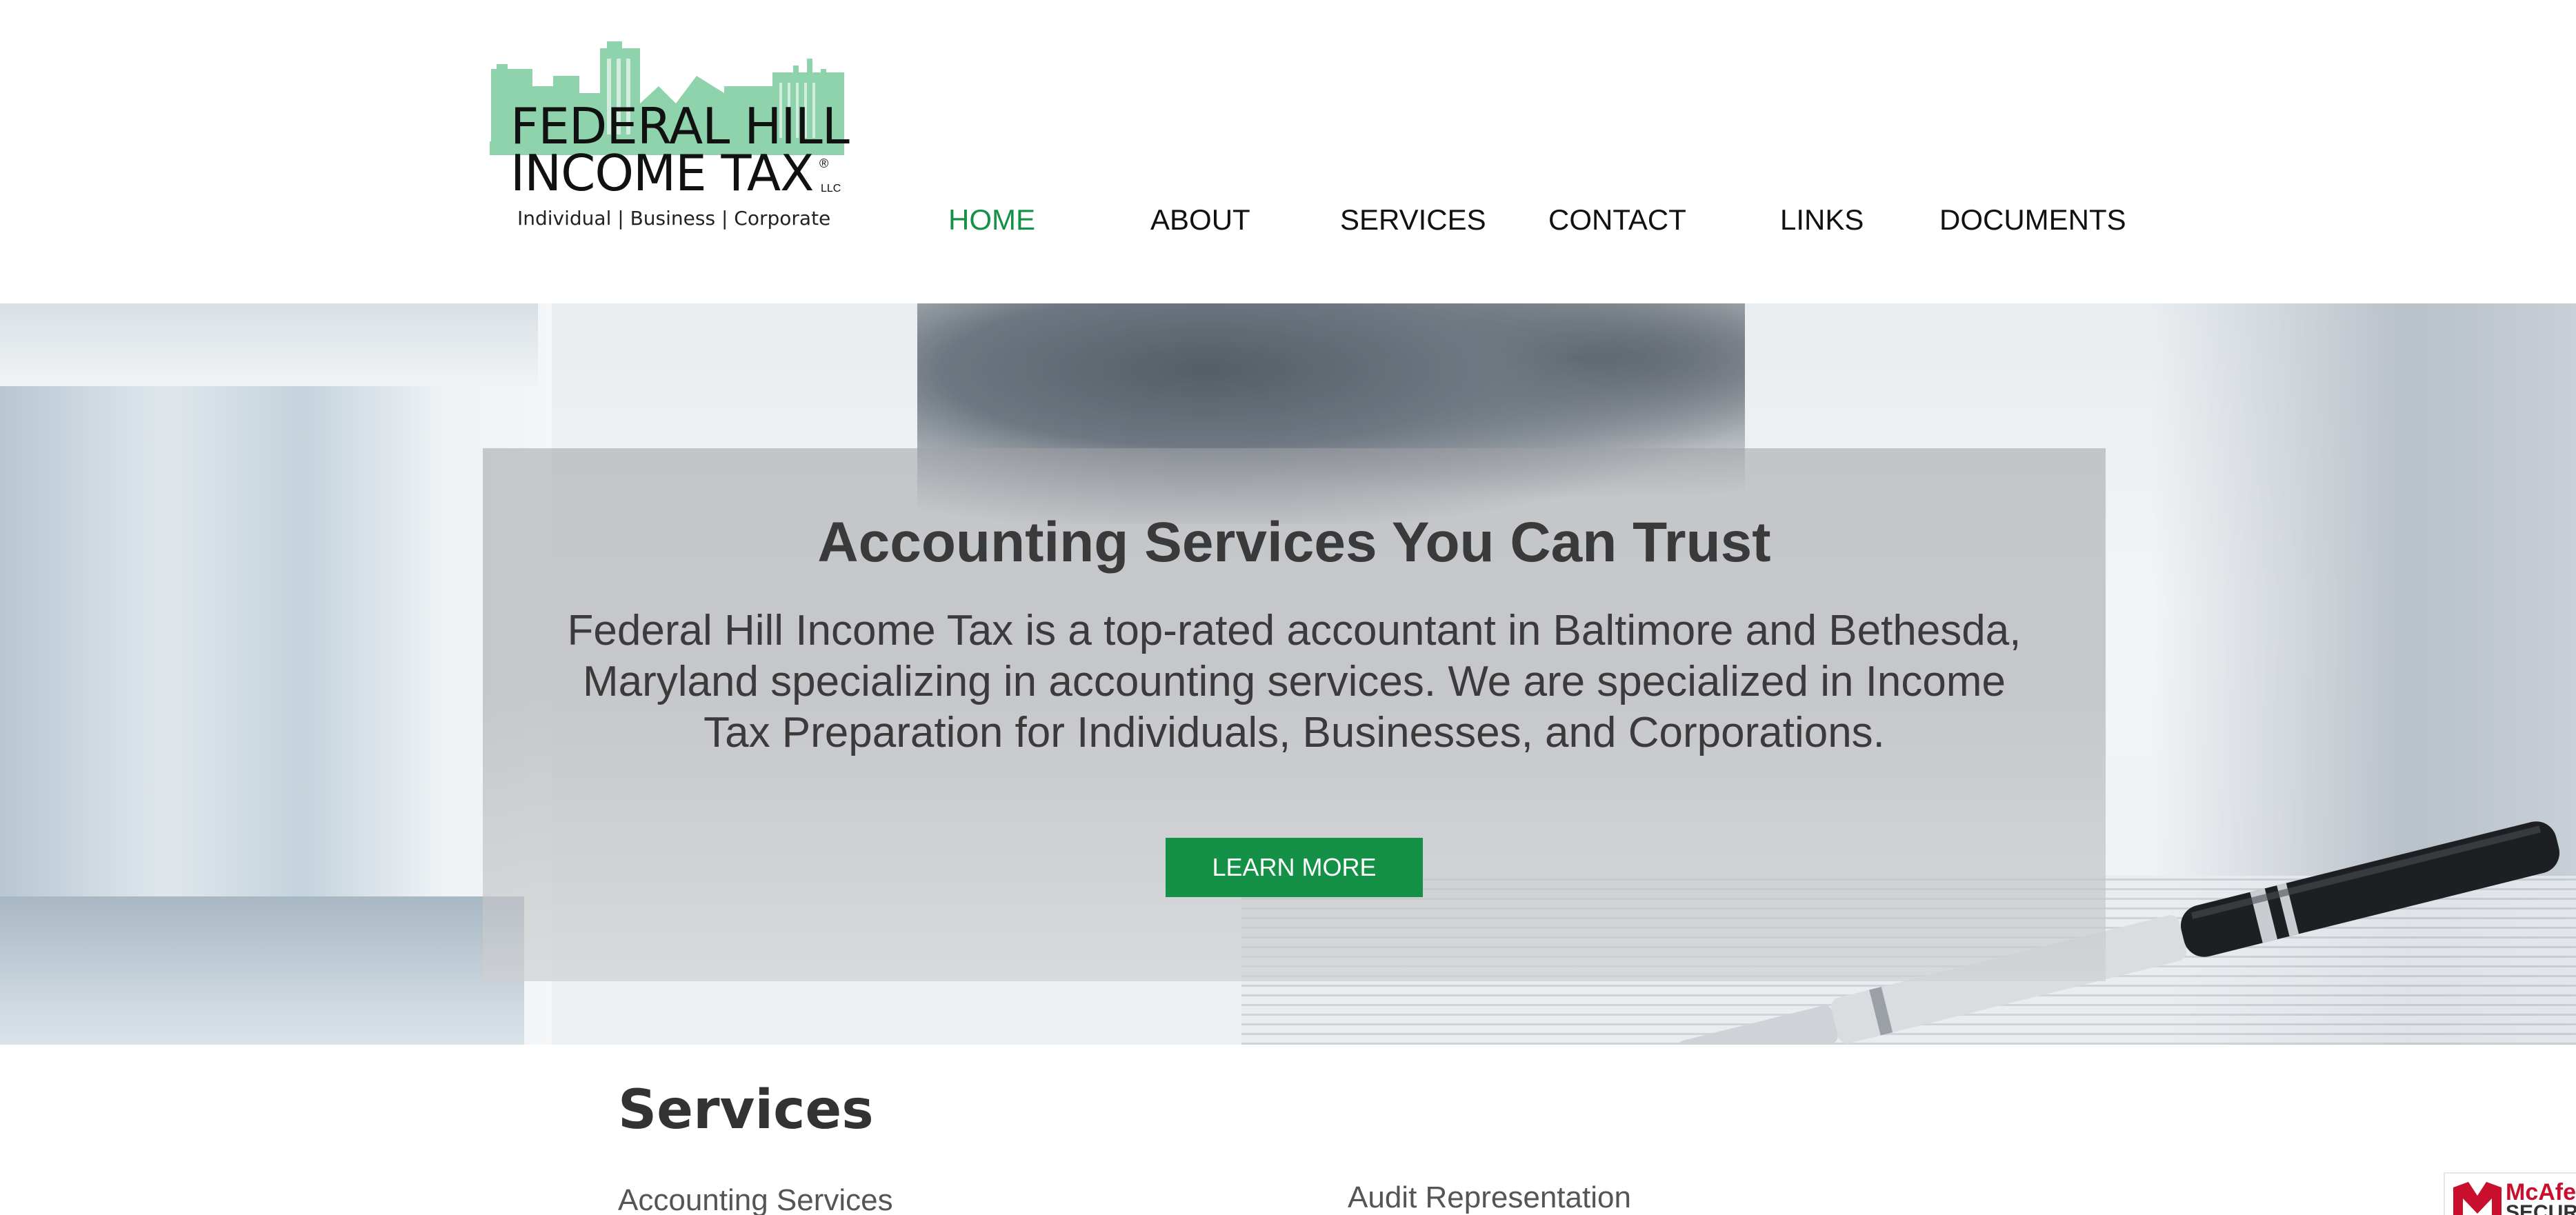 Image resolution: width=2576 pixels, height=1215 pixels. What do you see at coordinates (824, 163) in the screenshot?
I see `logo-registered-mark: ®` at bounding box center [824, 163].